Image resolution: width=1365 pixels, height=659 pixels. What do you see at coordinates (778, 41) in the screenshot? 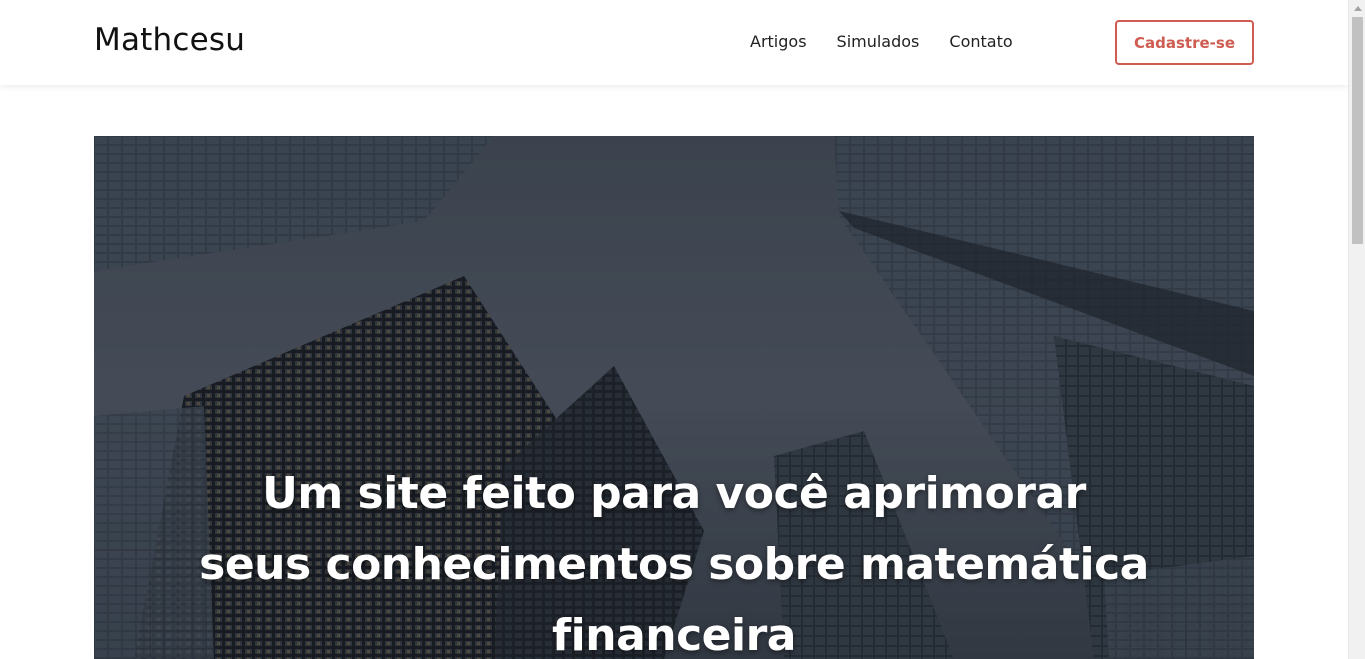
I see `nav-link-artigos: Artigos` at bounding box center [778, 41].